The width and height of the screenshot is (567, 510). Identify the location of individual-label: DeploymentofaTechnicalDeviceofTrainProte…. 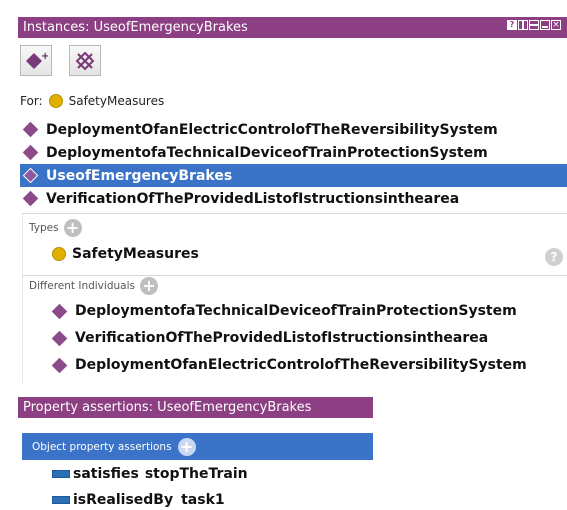
(267, 152).